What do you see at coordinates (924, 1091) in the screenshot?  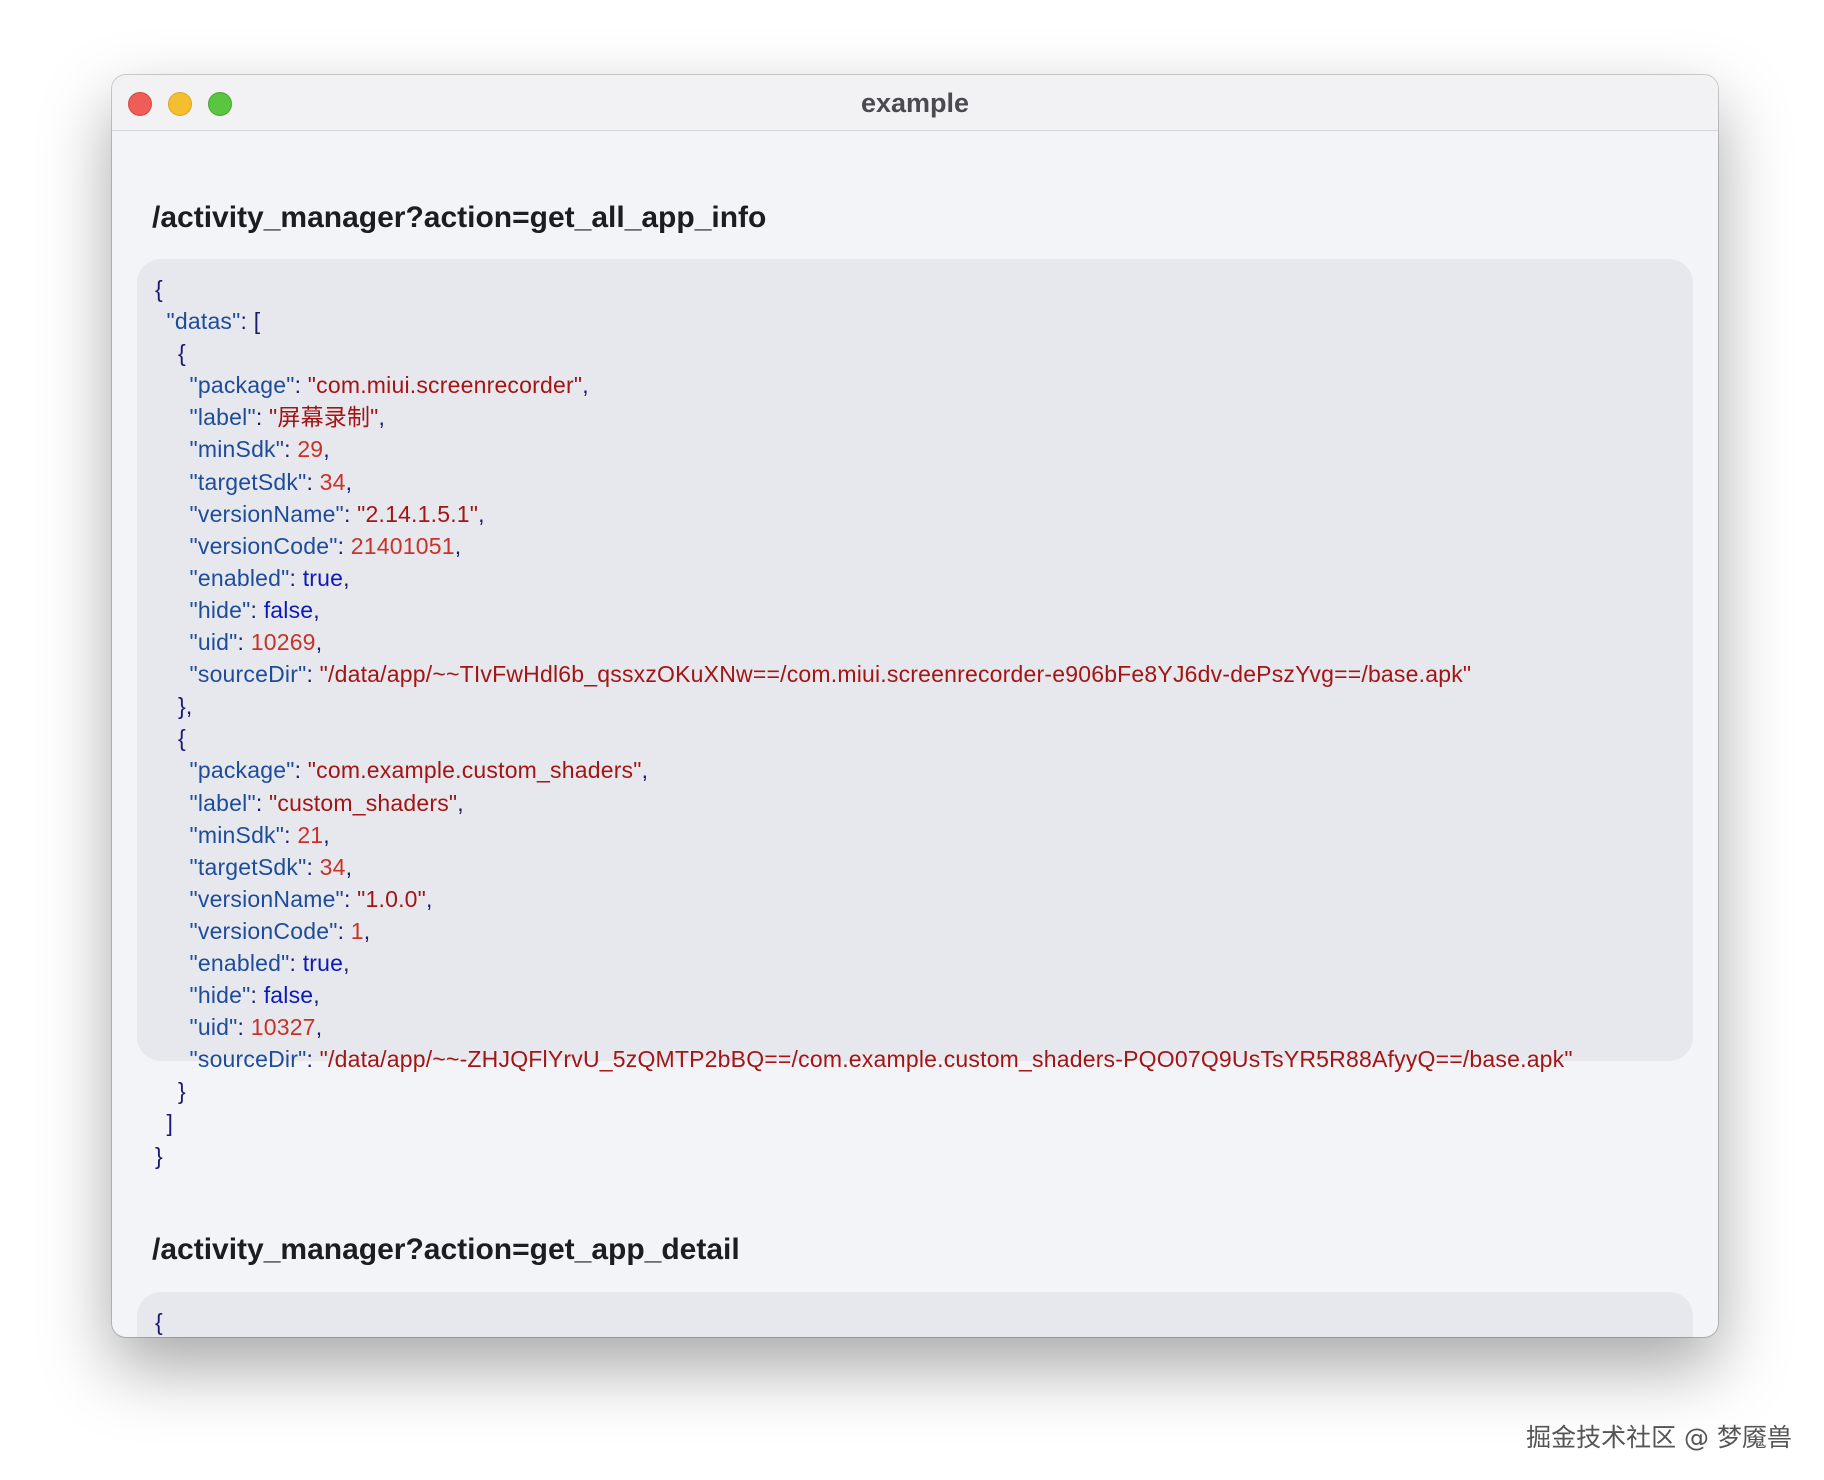 I see `json-line: }` at bounding box center [924, 1091].